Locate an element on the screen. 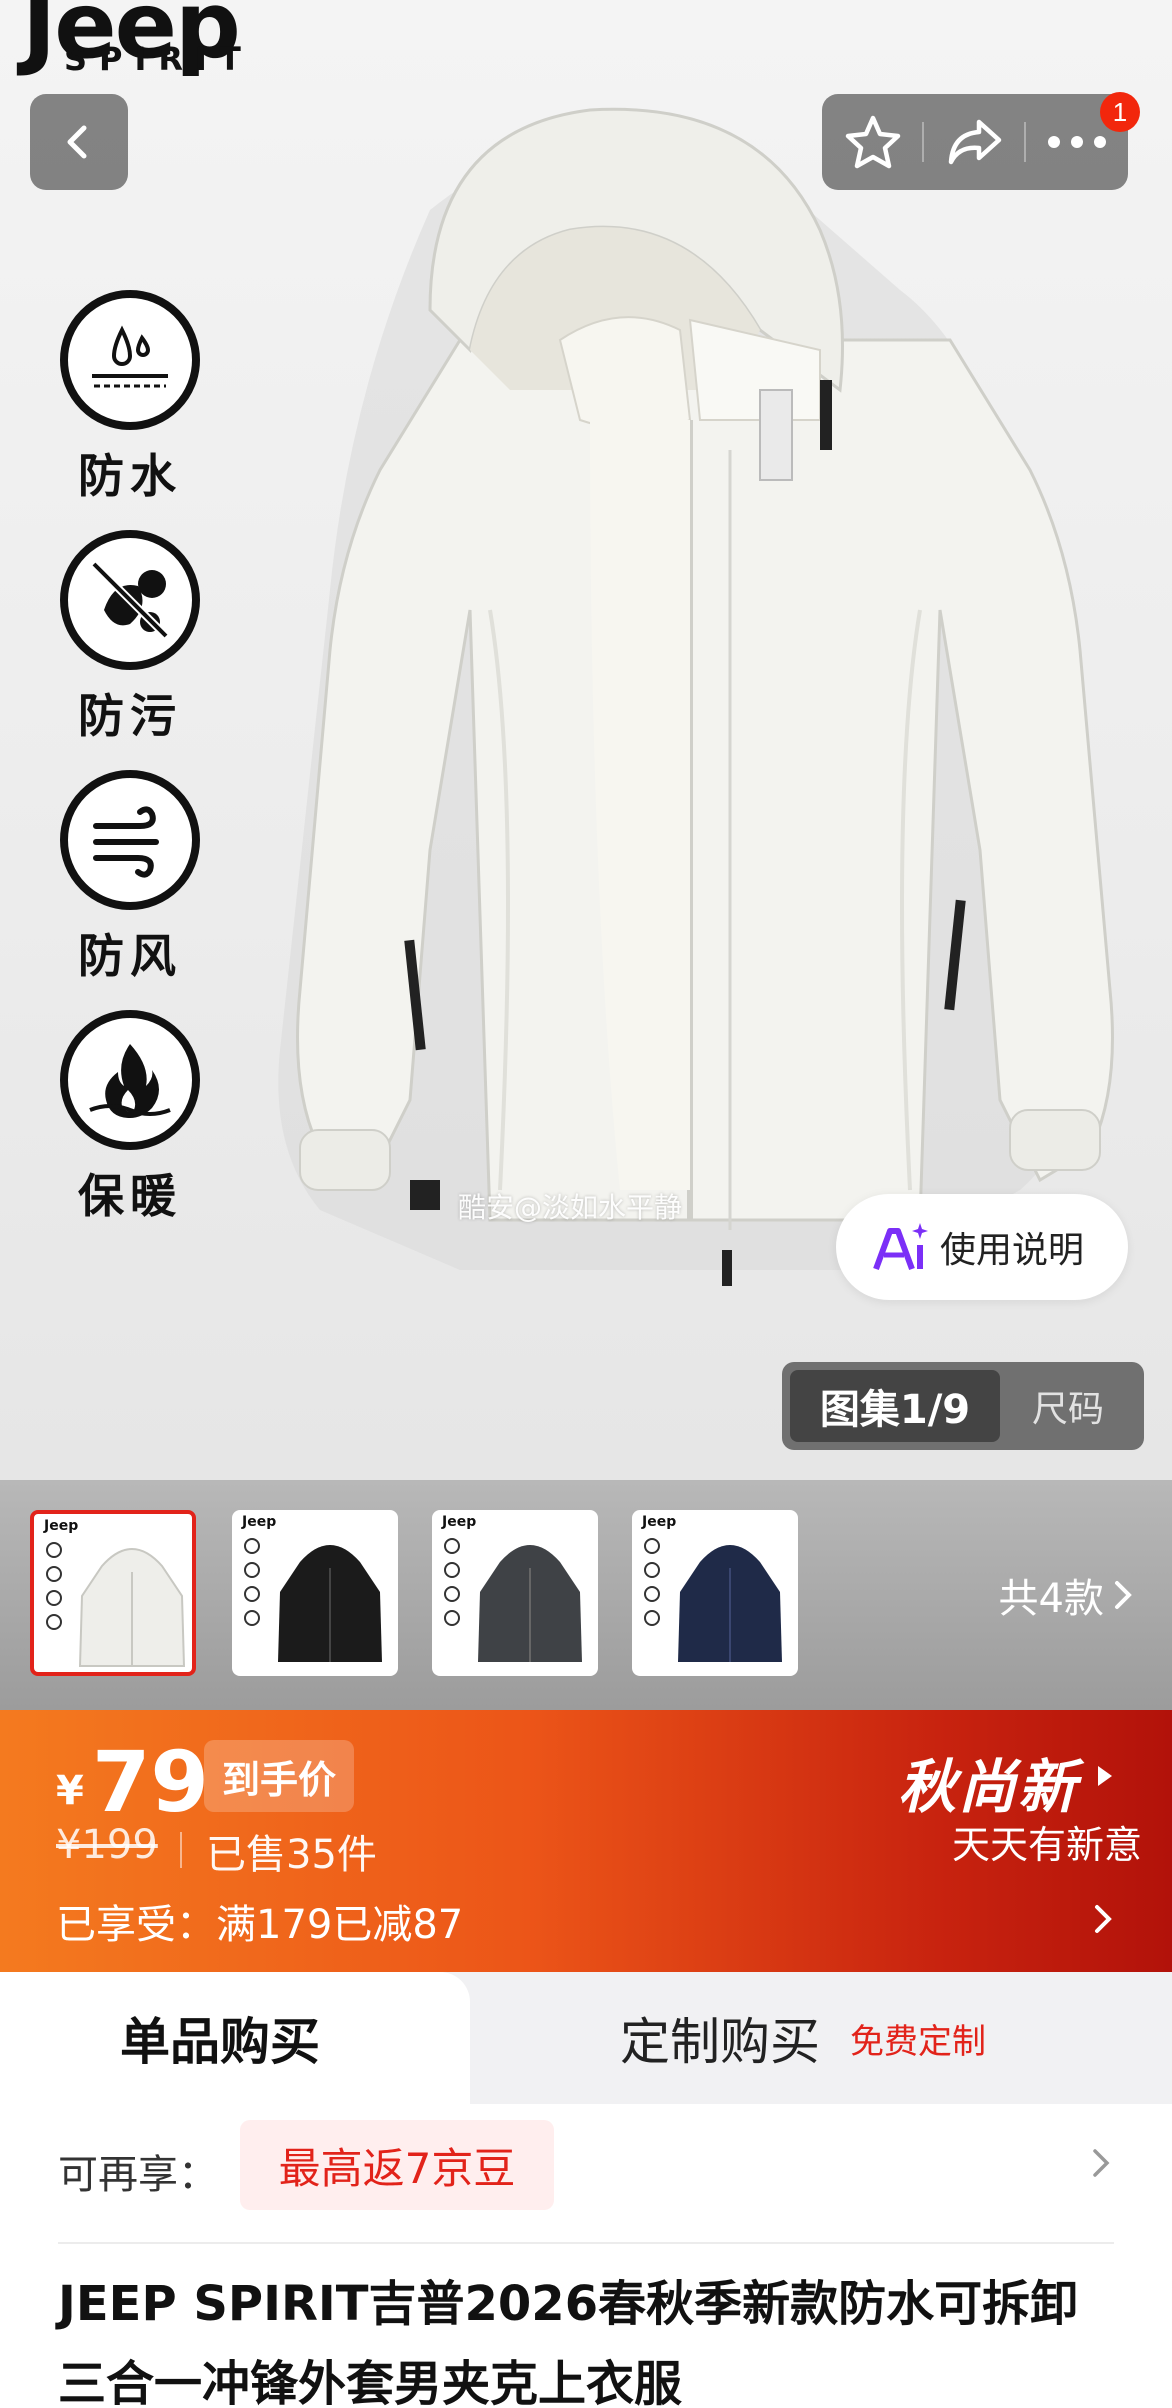 This screenshot has width=1172, height=2408. original-price: ¥199 is located at coordinates (107, 1845).